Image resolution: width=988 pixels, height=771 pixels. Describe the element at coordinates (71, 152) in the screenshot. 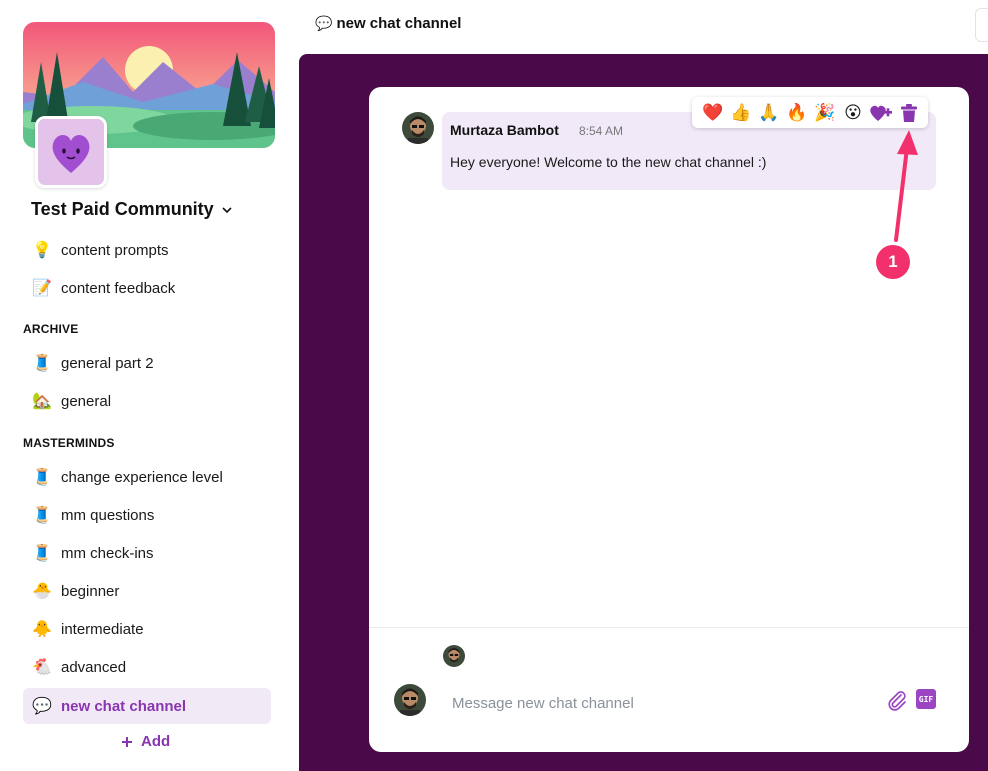

I see `community-icon` at that location.